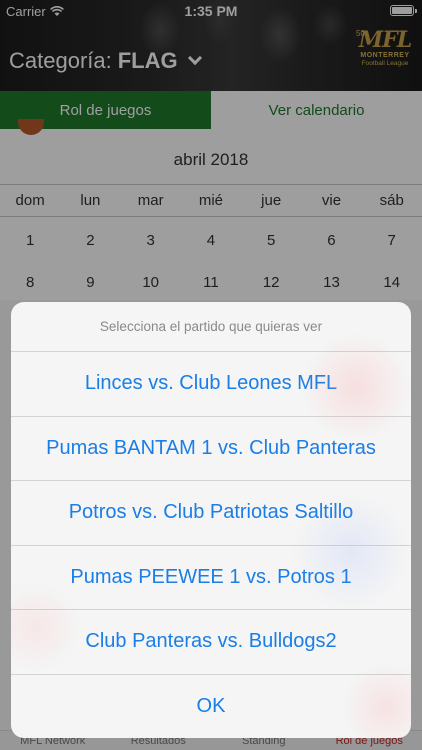 This screenshot has width=422, height=750. Describe the element at coordinates (211, 513) in the screenshot. I see `match-option-button: Potros vs. Club Patriotas Saltillo` at that location.